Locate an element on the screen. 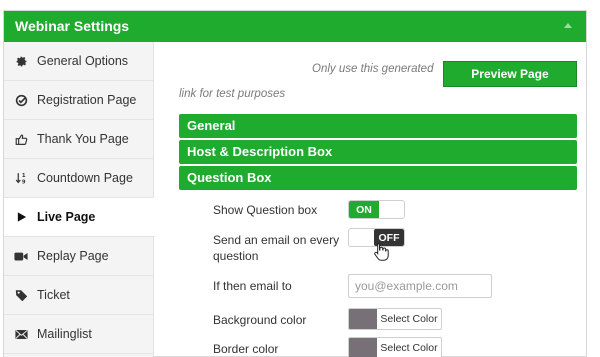 The height and width of the screenshot is (357, 600). send-email-label-line1: Send an email on every is located at coordinates (276, 240).